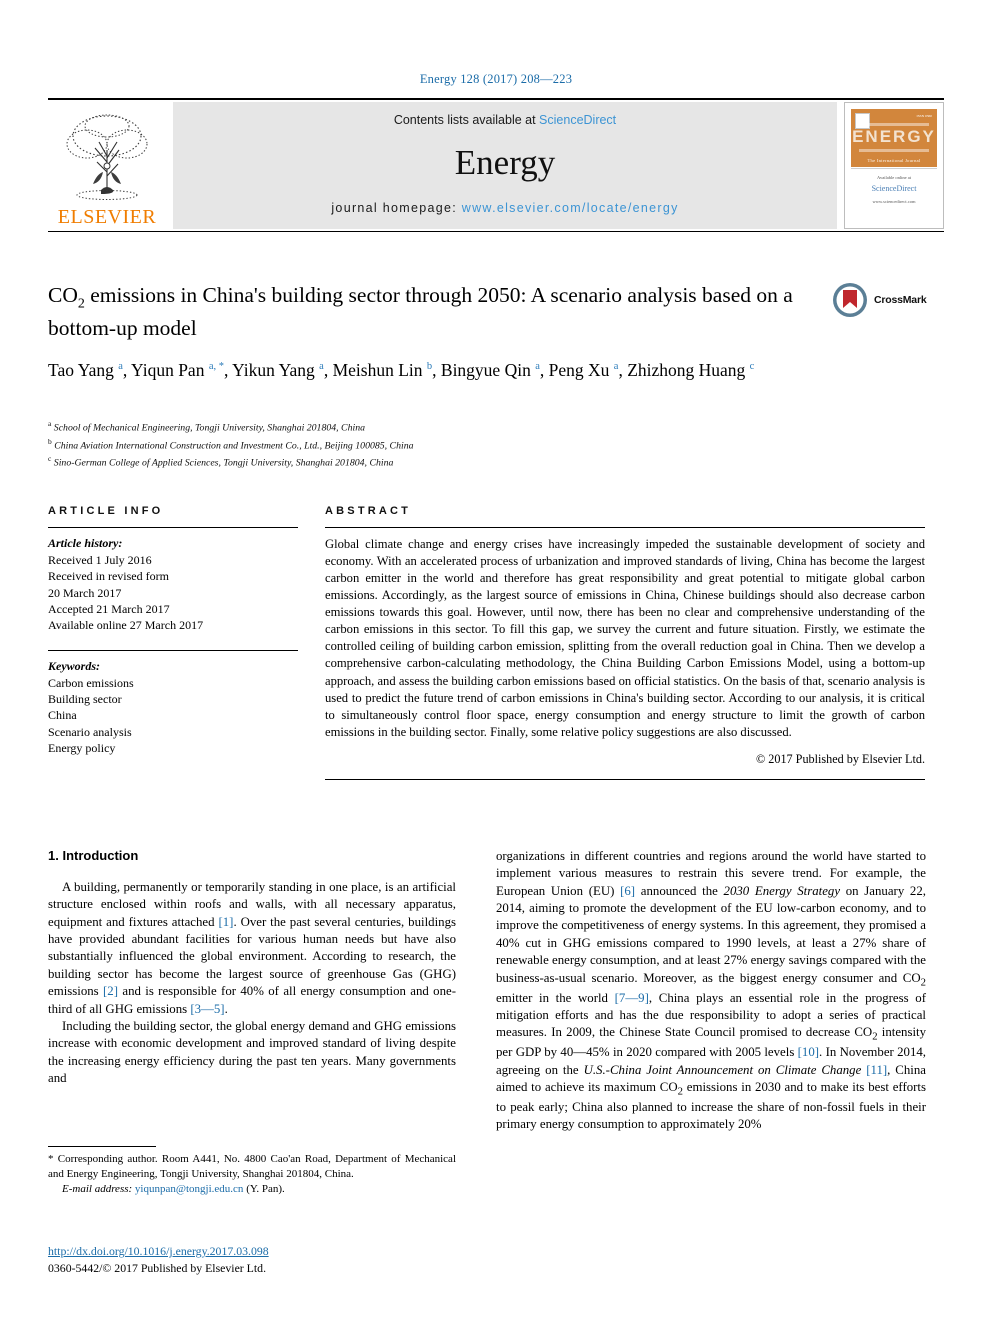 This screenshot has height=1323, width=992. I want to click on elsevier-tree-icon, so click(107, 157).